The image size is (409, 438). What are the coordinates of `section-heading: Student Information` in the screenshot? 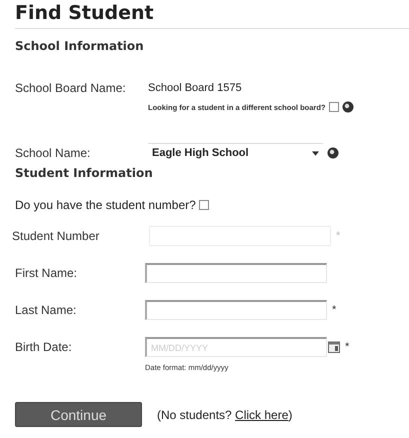 It's located at (84, 173).